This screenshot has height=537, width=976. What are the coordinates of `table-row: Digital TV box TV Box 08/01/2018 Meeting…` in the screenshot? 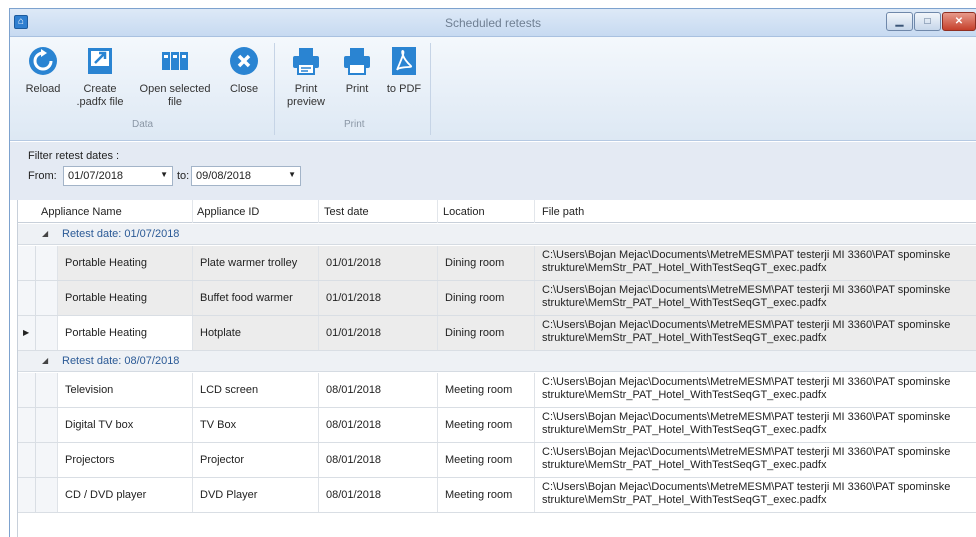 It's located at (497, 425).